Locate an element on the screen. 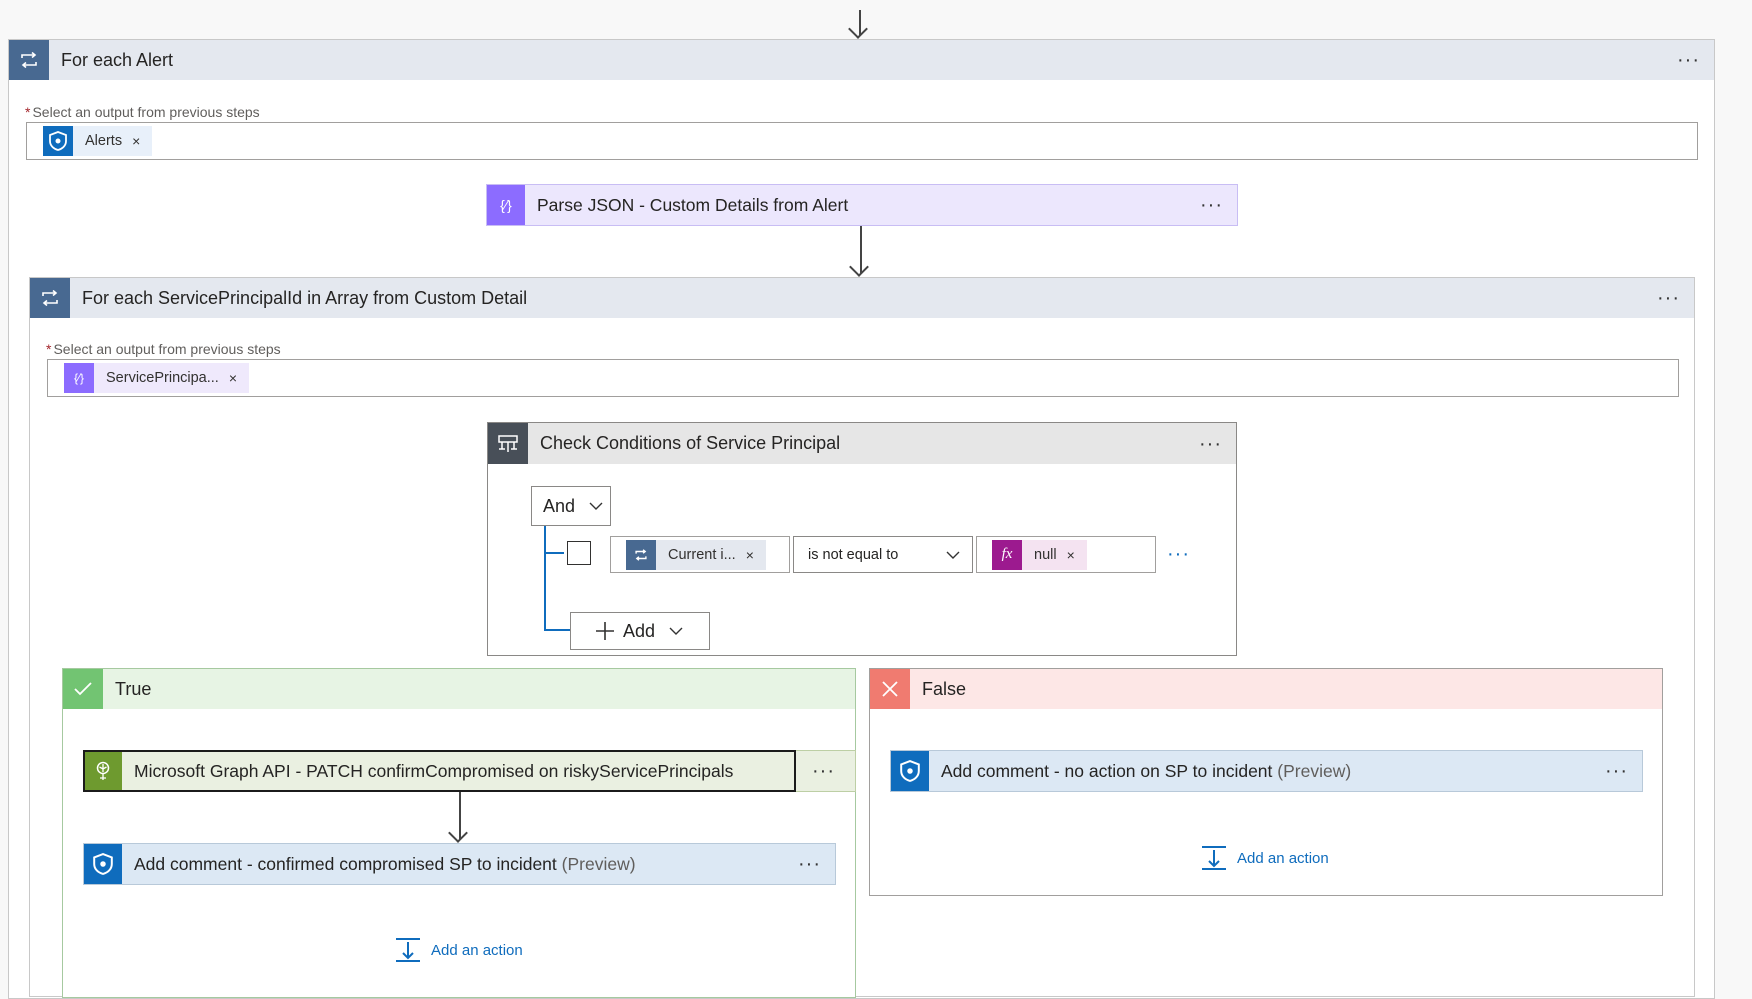 The height and width of the screenshot is (999, 1752). plus-icon is located at coordinates (605, 631).